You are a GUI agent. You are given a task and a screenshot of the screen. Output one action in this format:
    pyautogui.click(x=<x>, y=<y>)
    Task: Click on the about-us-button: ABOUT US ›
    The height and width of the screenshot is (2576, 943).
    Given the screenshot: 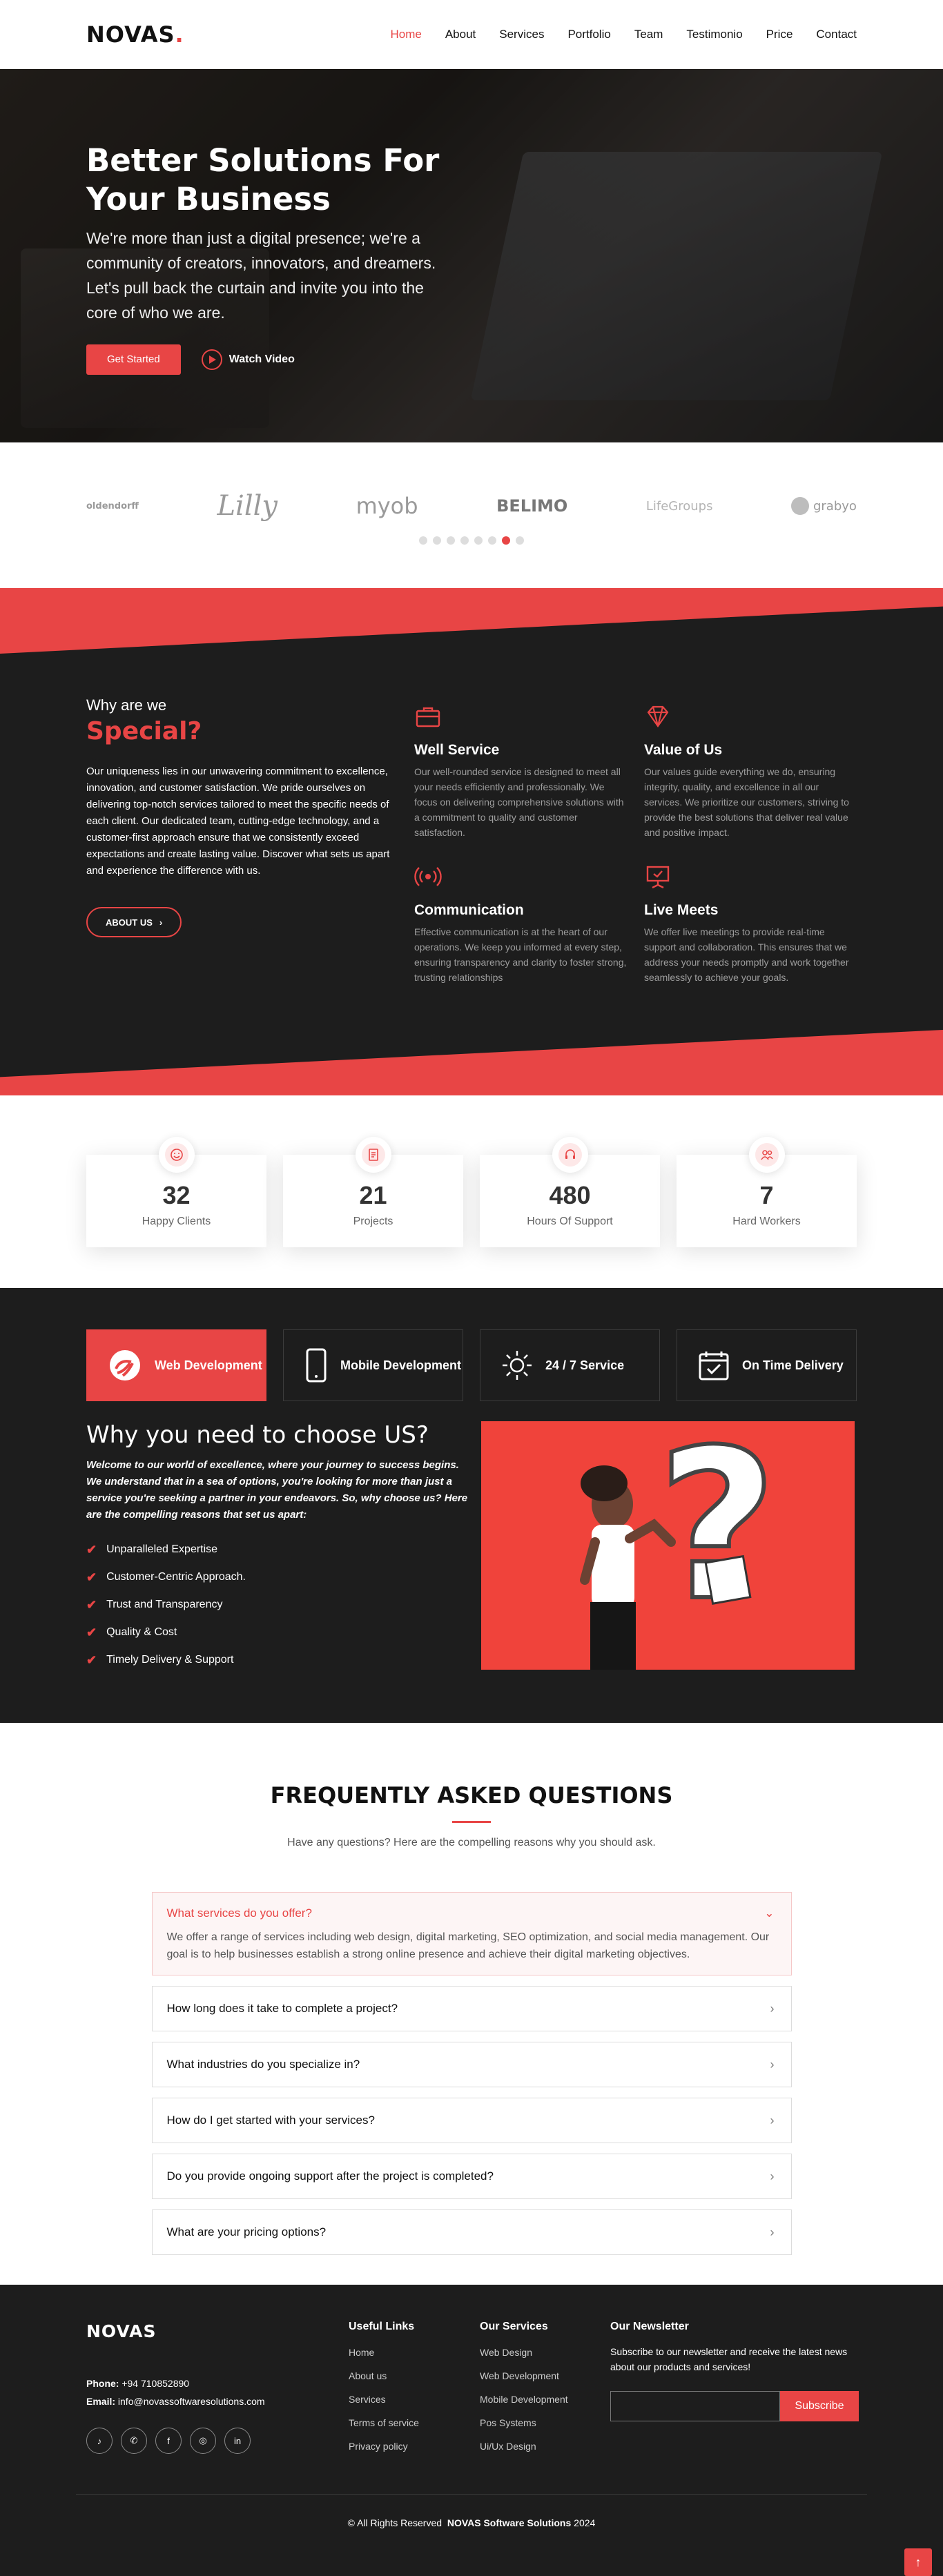 What is the action you would take?
    pyautogui.click(x=134, y=922)
    